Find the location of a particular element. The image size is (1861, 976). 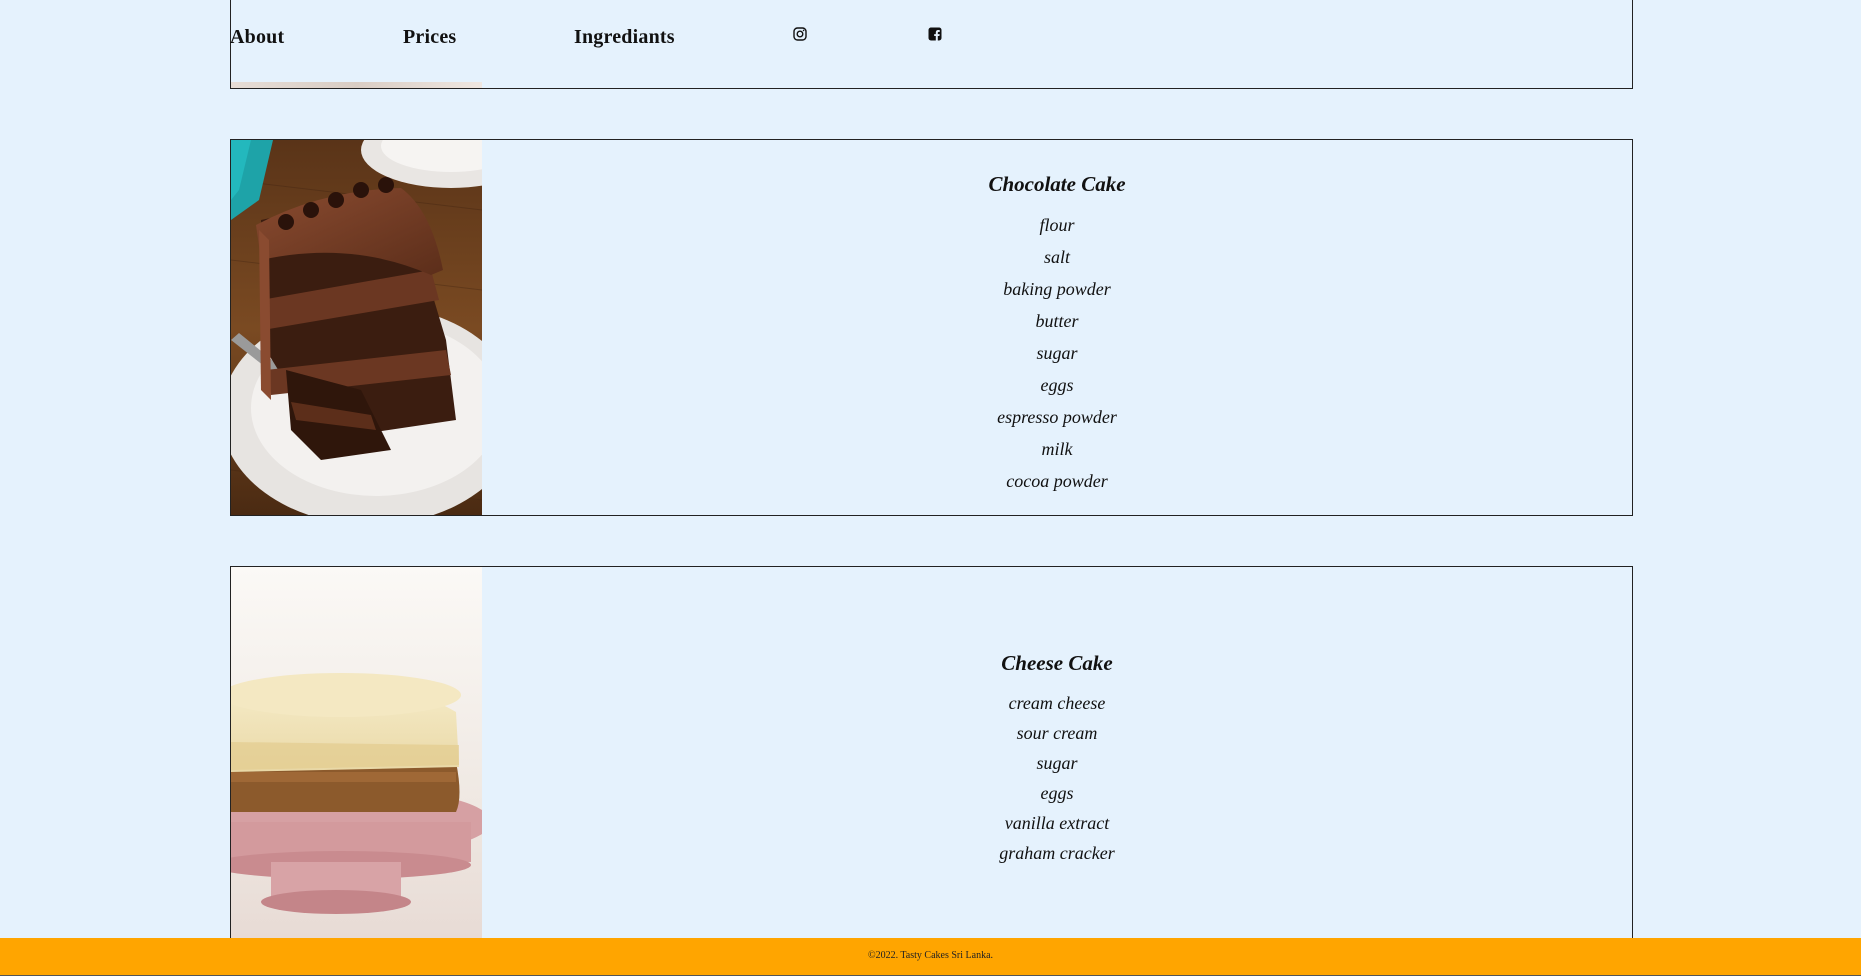

ingredient-item: graham cracker is located at coordinates (1057, 853).